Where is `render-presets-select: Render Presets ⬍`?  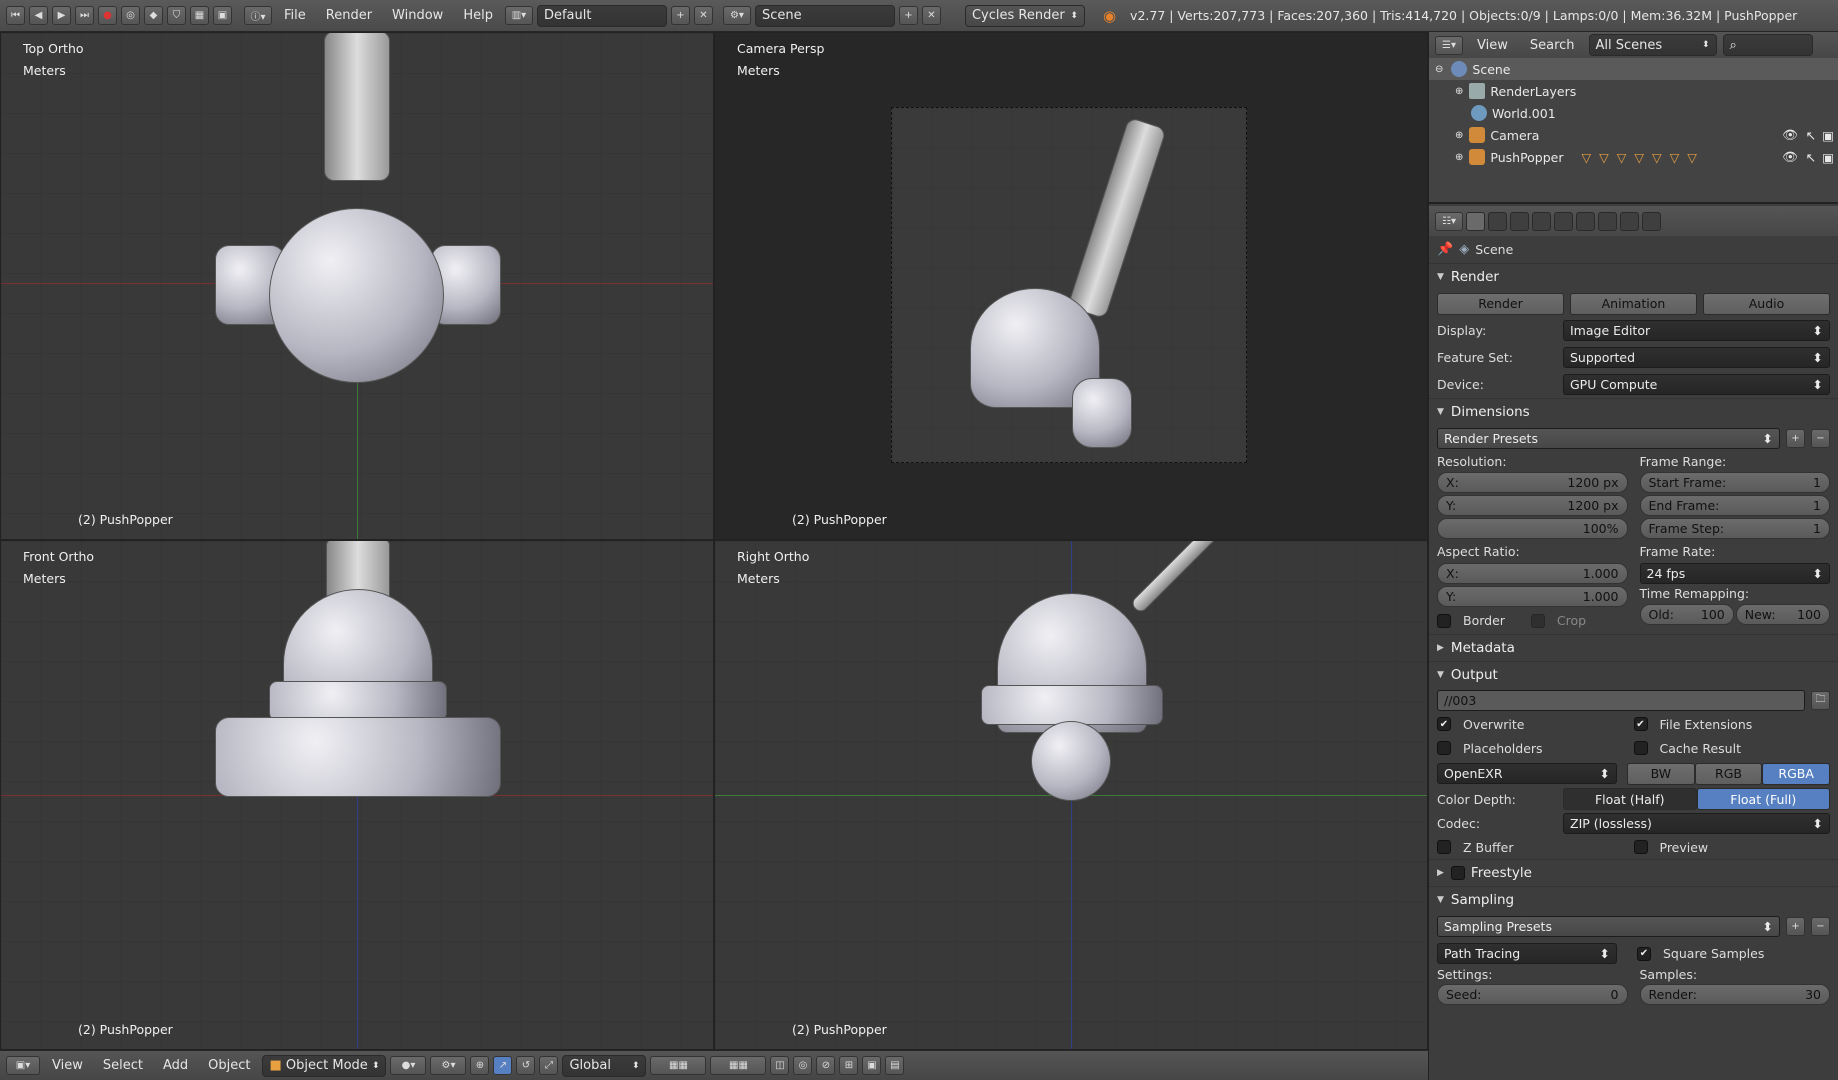 render-presets-select: Render Presets ⬍ is located at coordinates (1608, 438).